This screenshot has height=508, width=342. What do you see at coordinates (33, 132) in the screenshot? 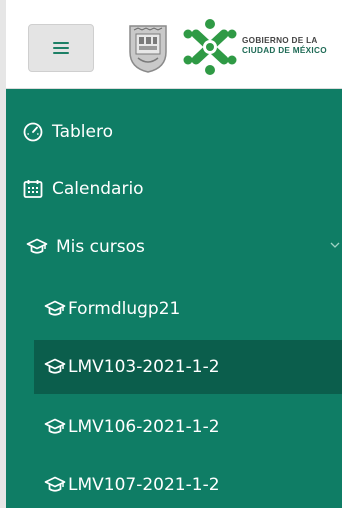
I see `gauge-icon` at bounding box center [33, 132].